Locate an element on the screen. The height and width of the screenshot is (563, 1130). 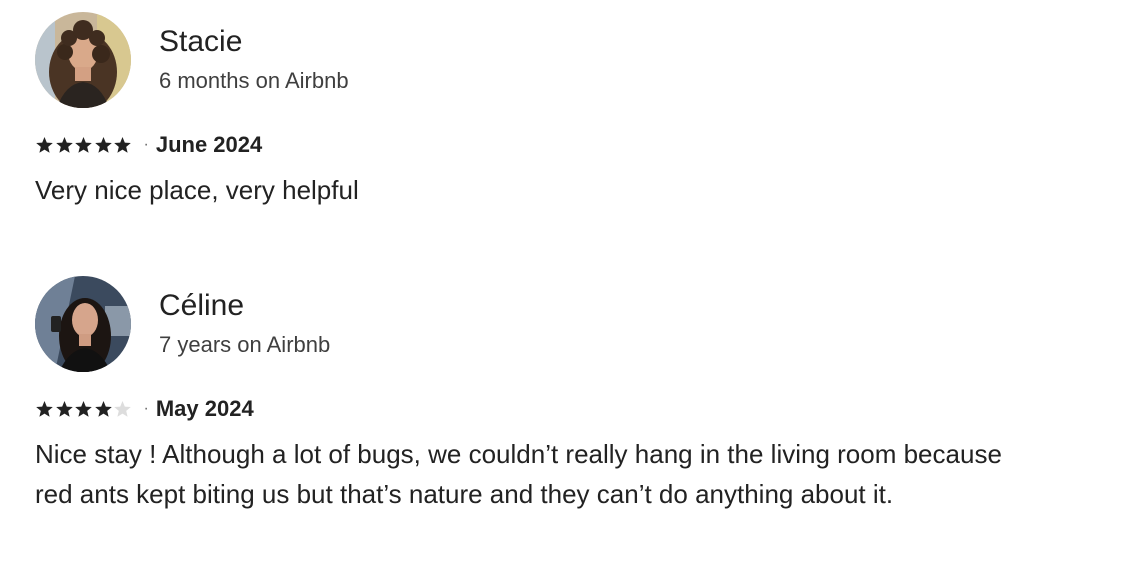
review-date: May 2024 is located at coordinates (204, 408).